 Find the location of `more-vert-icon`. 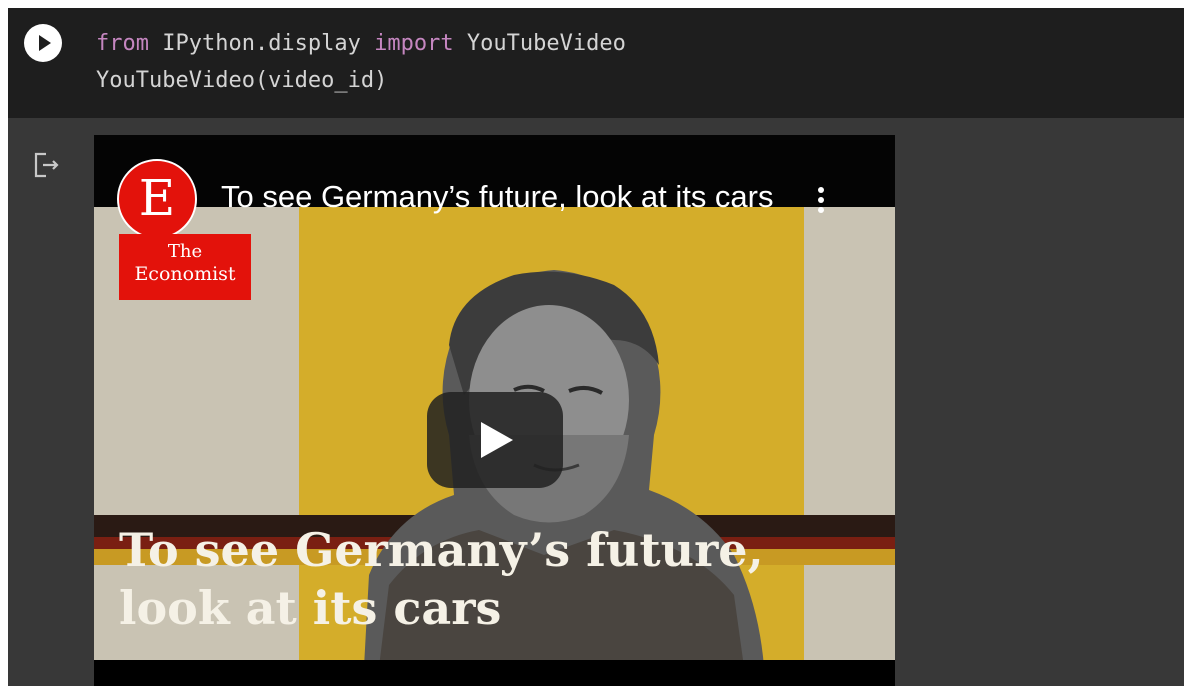

more-vert-icon is located at coordinates (821, 203).